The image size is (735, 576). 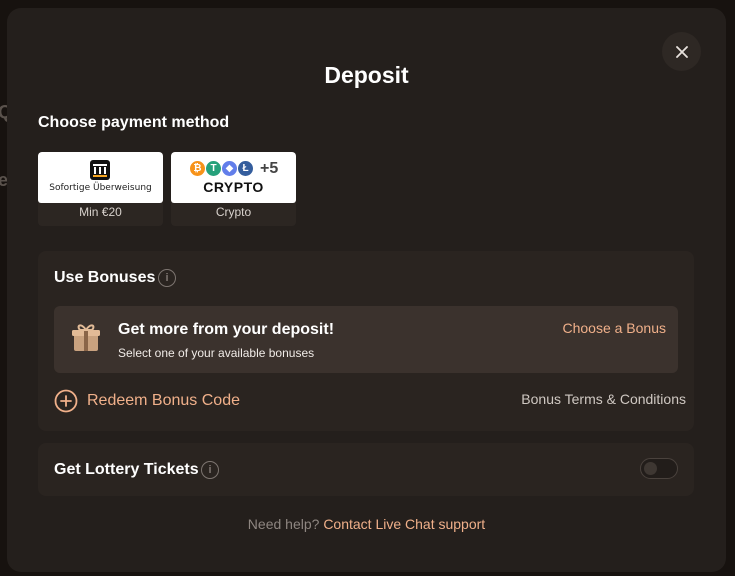 I want to click on lottery-card: Get Lottery Tickets i, so click(x=366, y=469).